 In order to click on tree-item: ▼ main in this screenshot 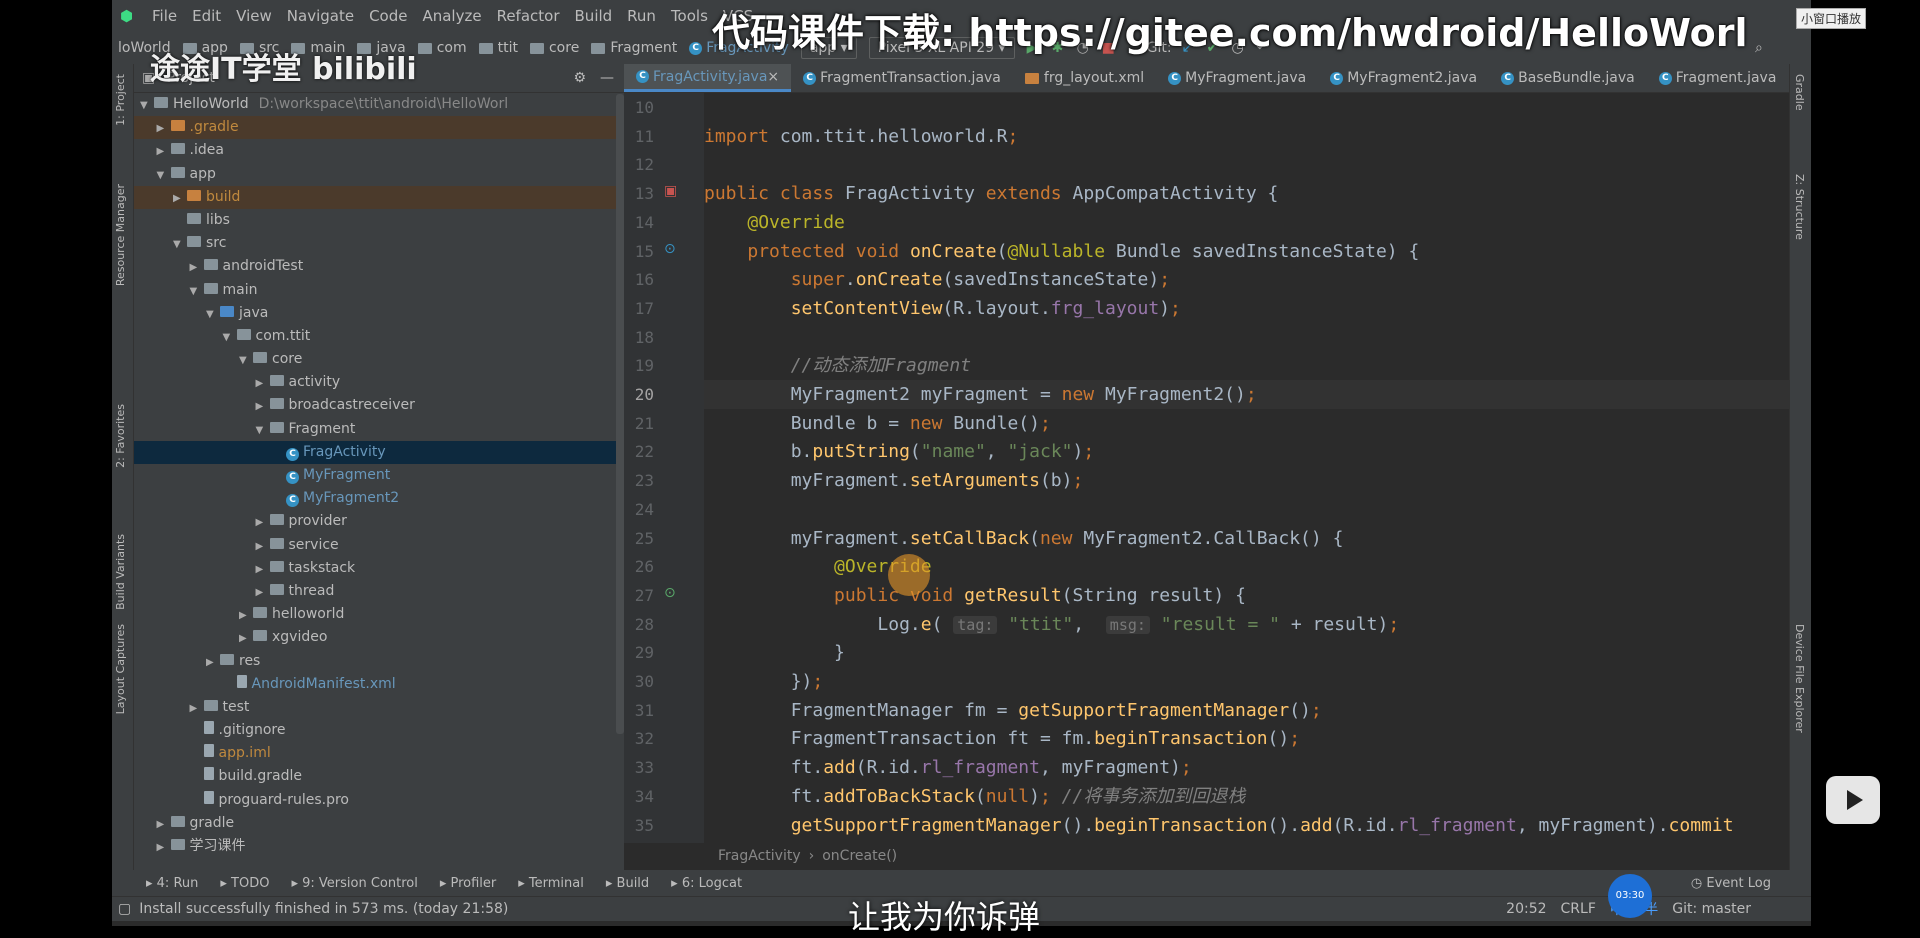, I will do `click(379, 290)`.